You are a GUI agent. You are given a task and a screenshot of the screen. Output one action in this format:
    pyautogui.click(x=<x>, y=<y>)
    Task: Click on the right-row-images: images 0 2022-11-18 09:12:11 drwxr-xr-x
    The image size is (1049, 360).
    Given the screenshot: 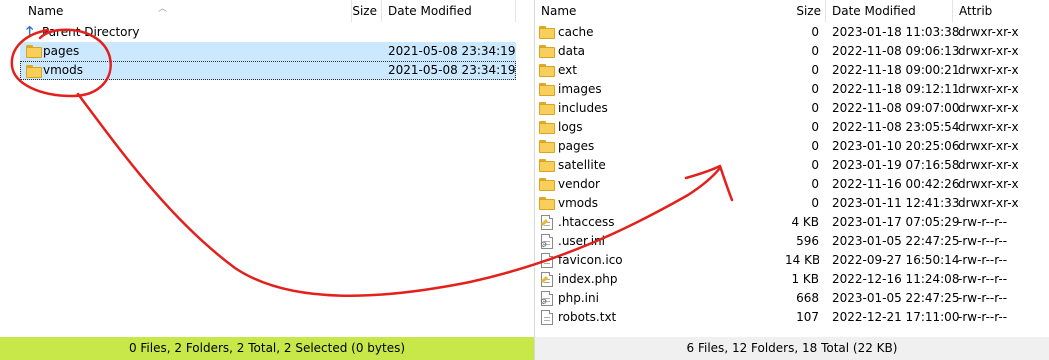 What is the action you would take?
    pyautogui.click(x=792, y=89)
    